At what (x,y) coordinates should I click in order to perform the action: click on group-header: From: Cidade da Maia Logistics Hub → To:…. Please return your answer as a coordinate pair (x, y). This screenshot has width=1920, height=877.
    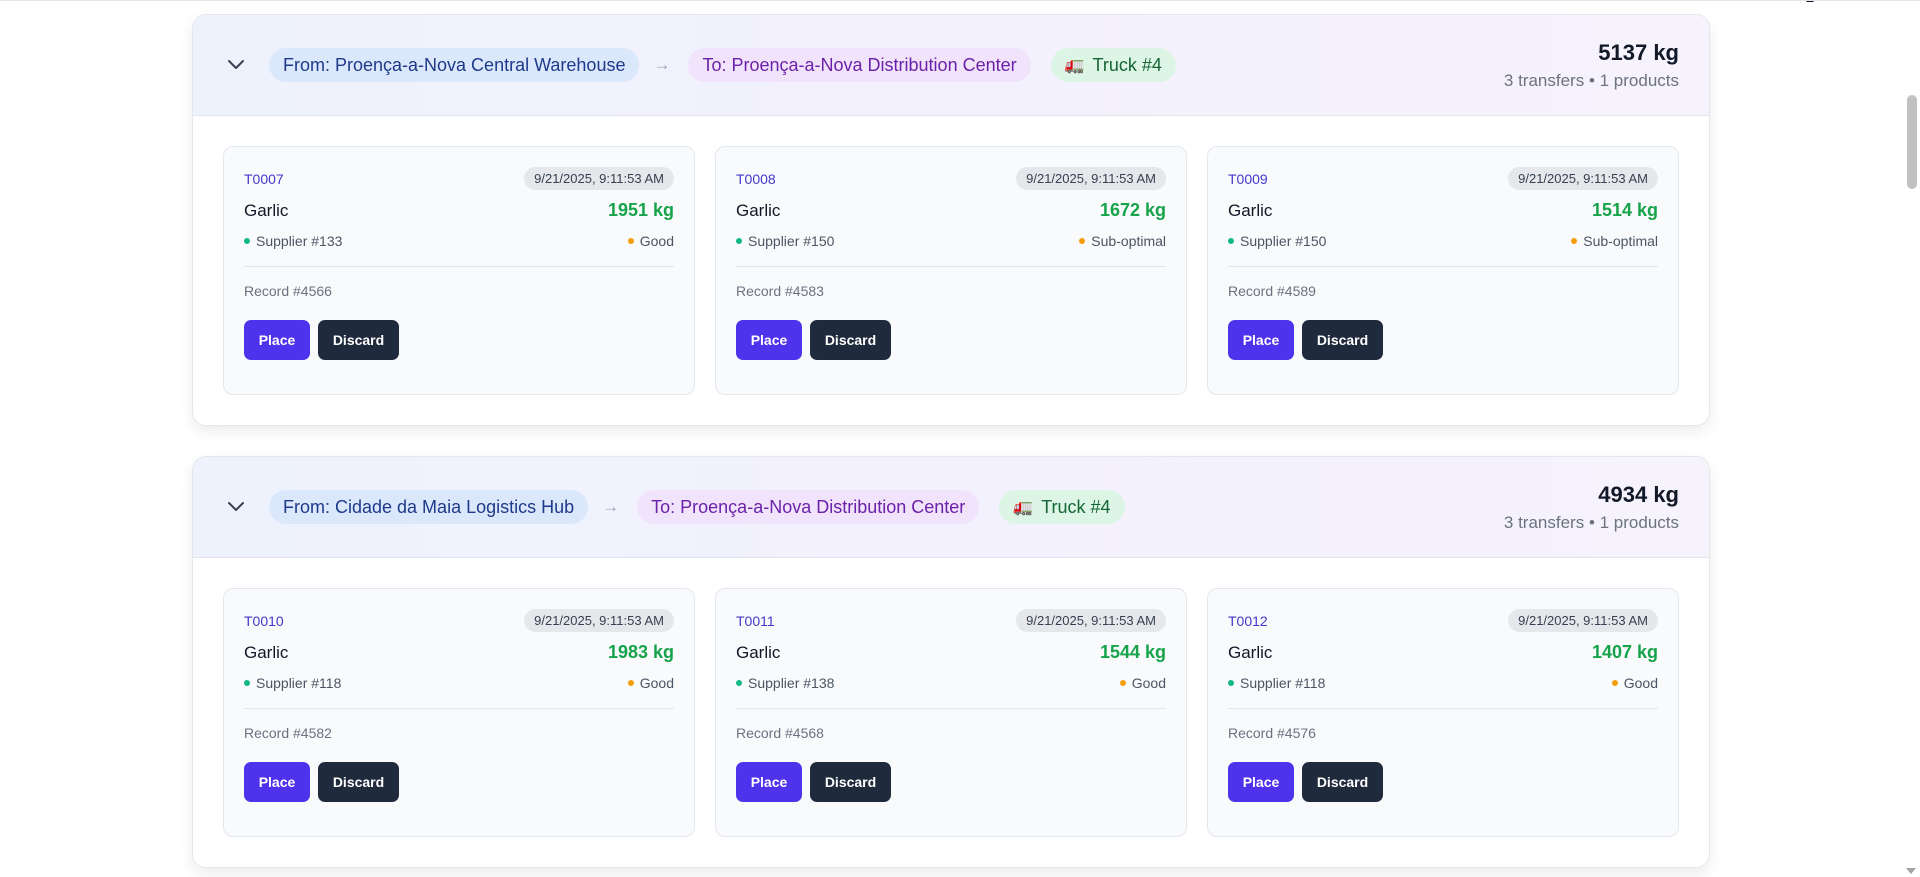
    Looking at the image, I should click on (951, 507).